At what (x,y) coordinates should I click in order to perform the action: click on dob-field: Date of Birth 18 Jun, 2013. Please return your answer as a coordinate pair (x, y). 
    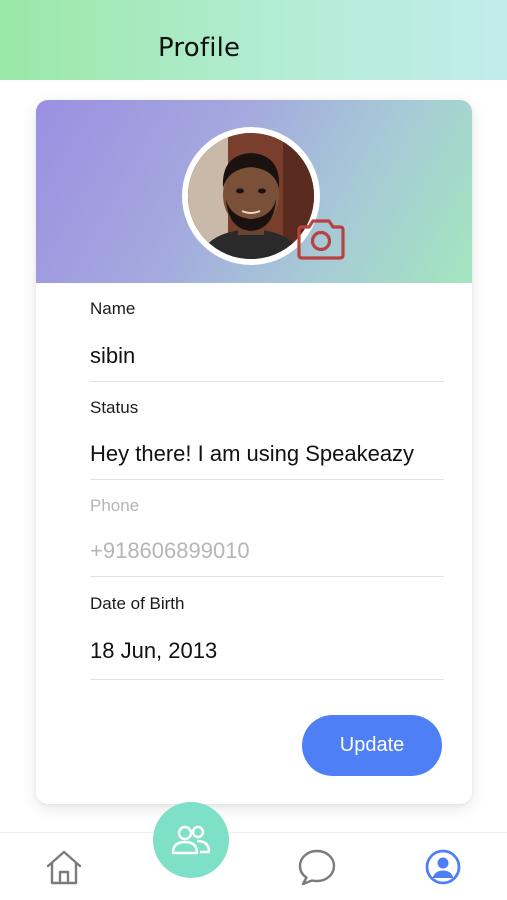
    Looking at the image, I should click on (267, 637).